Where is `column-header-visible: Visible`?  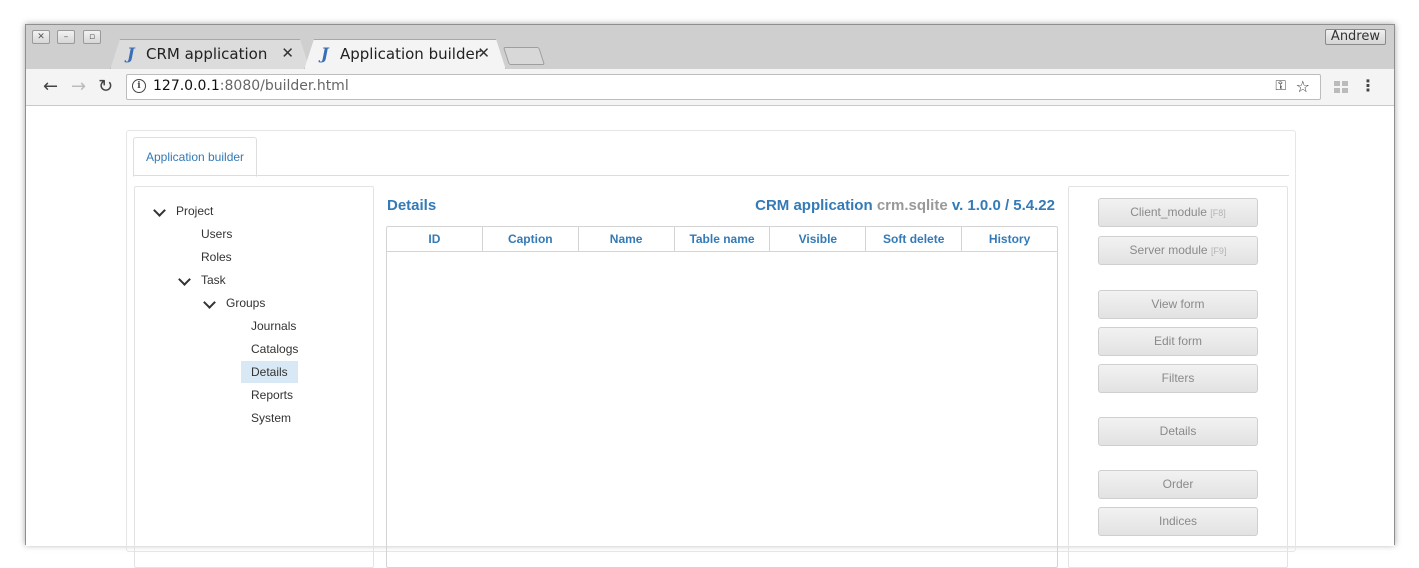 column-header-visible: Visible is located at coordinates (818, 239).